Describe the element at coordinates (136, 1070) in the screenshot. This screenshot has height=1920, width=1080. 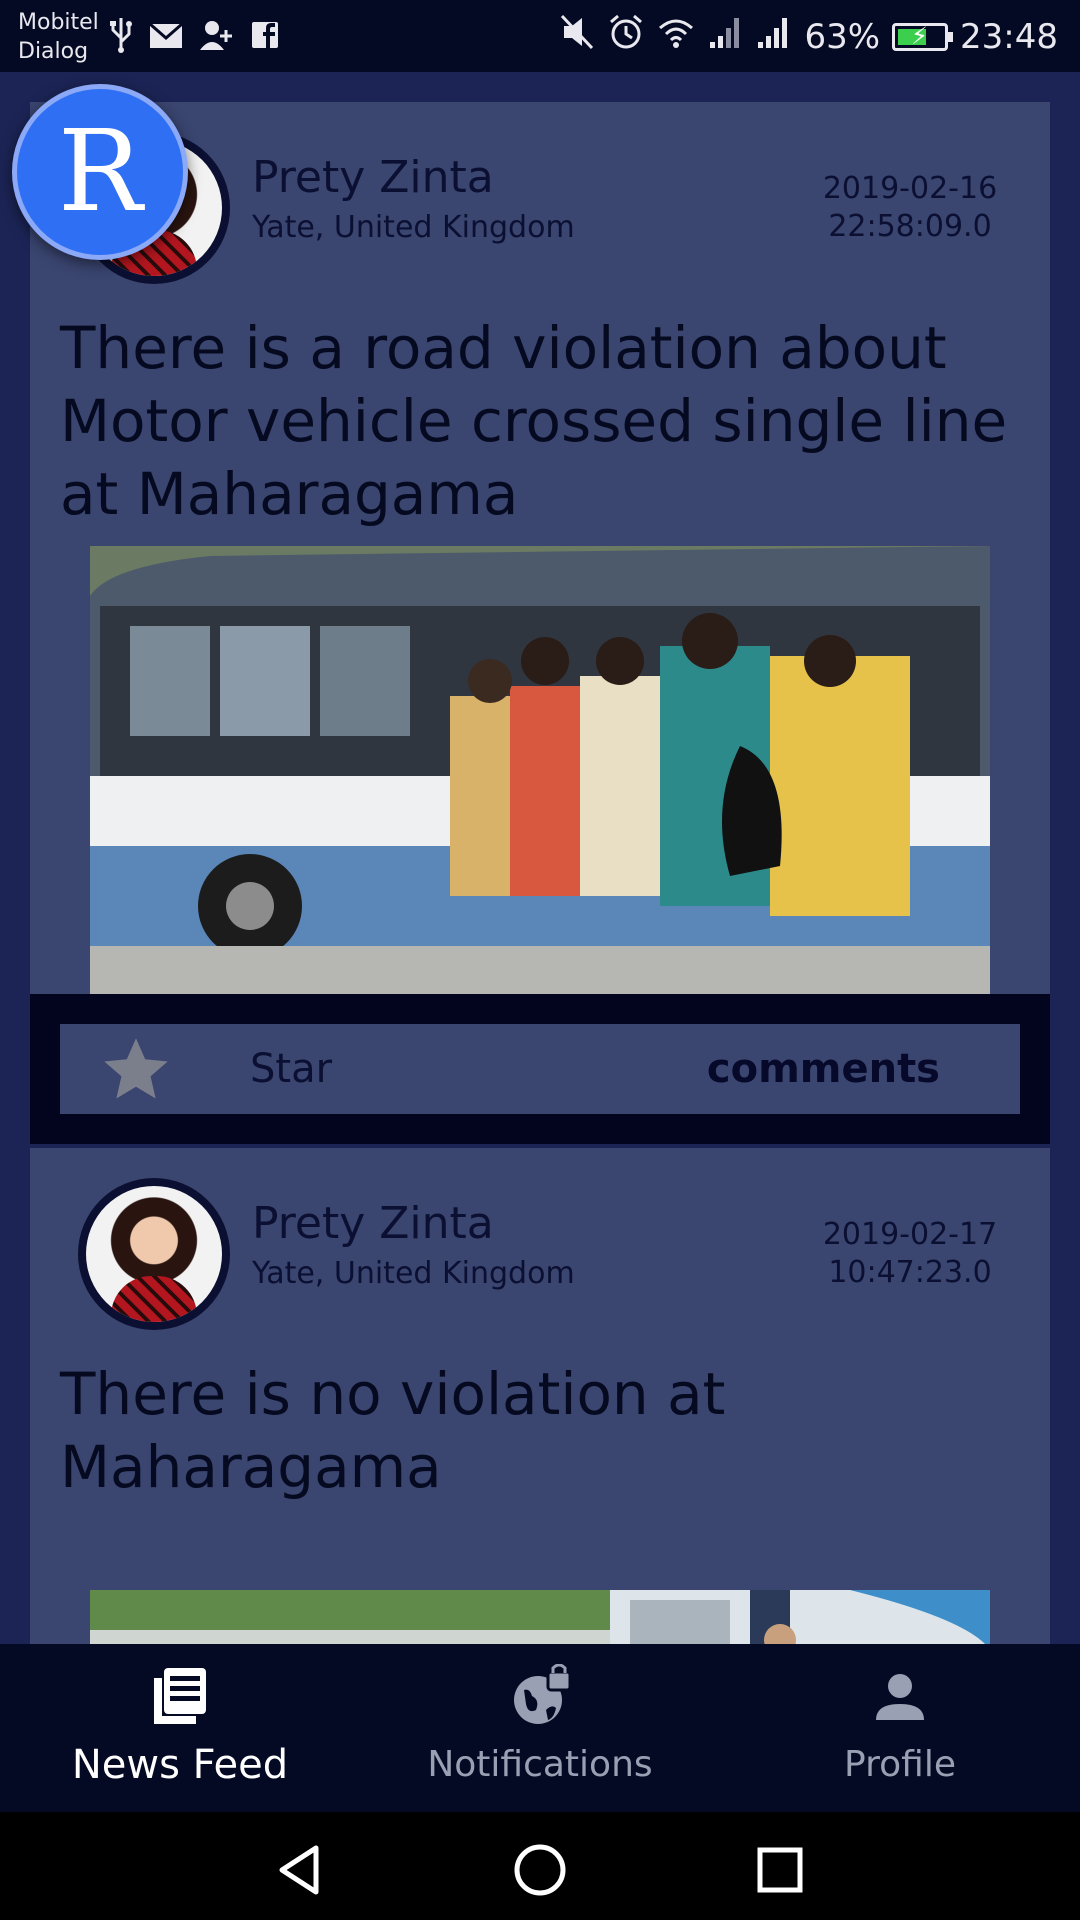
I see `star-icon` at that location.